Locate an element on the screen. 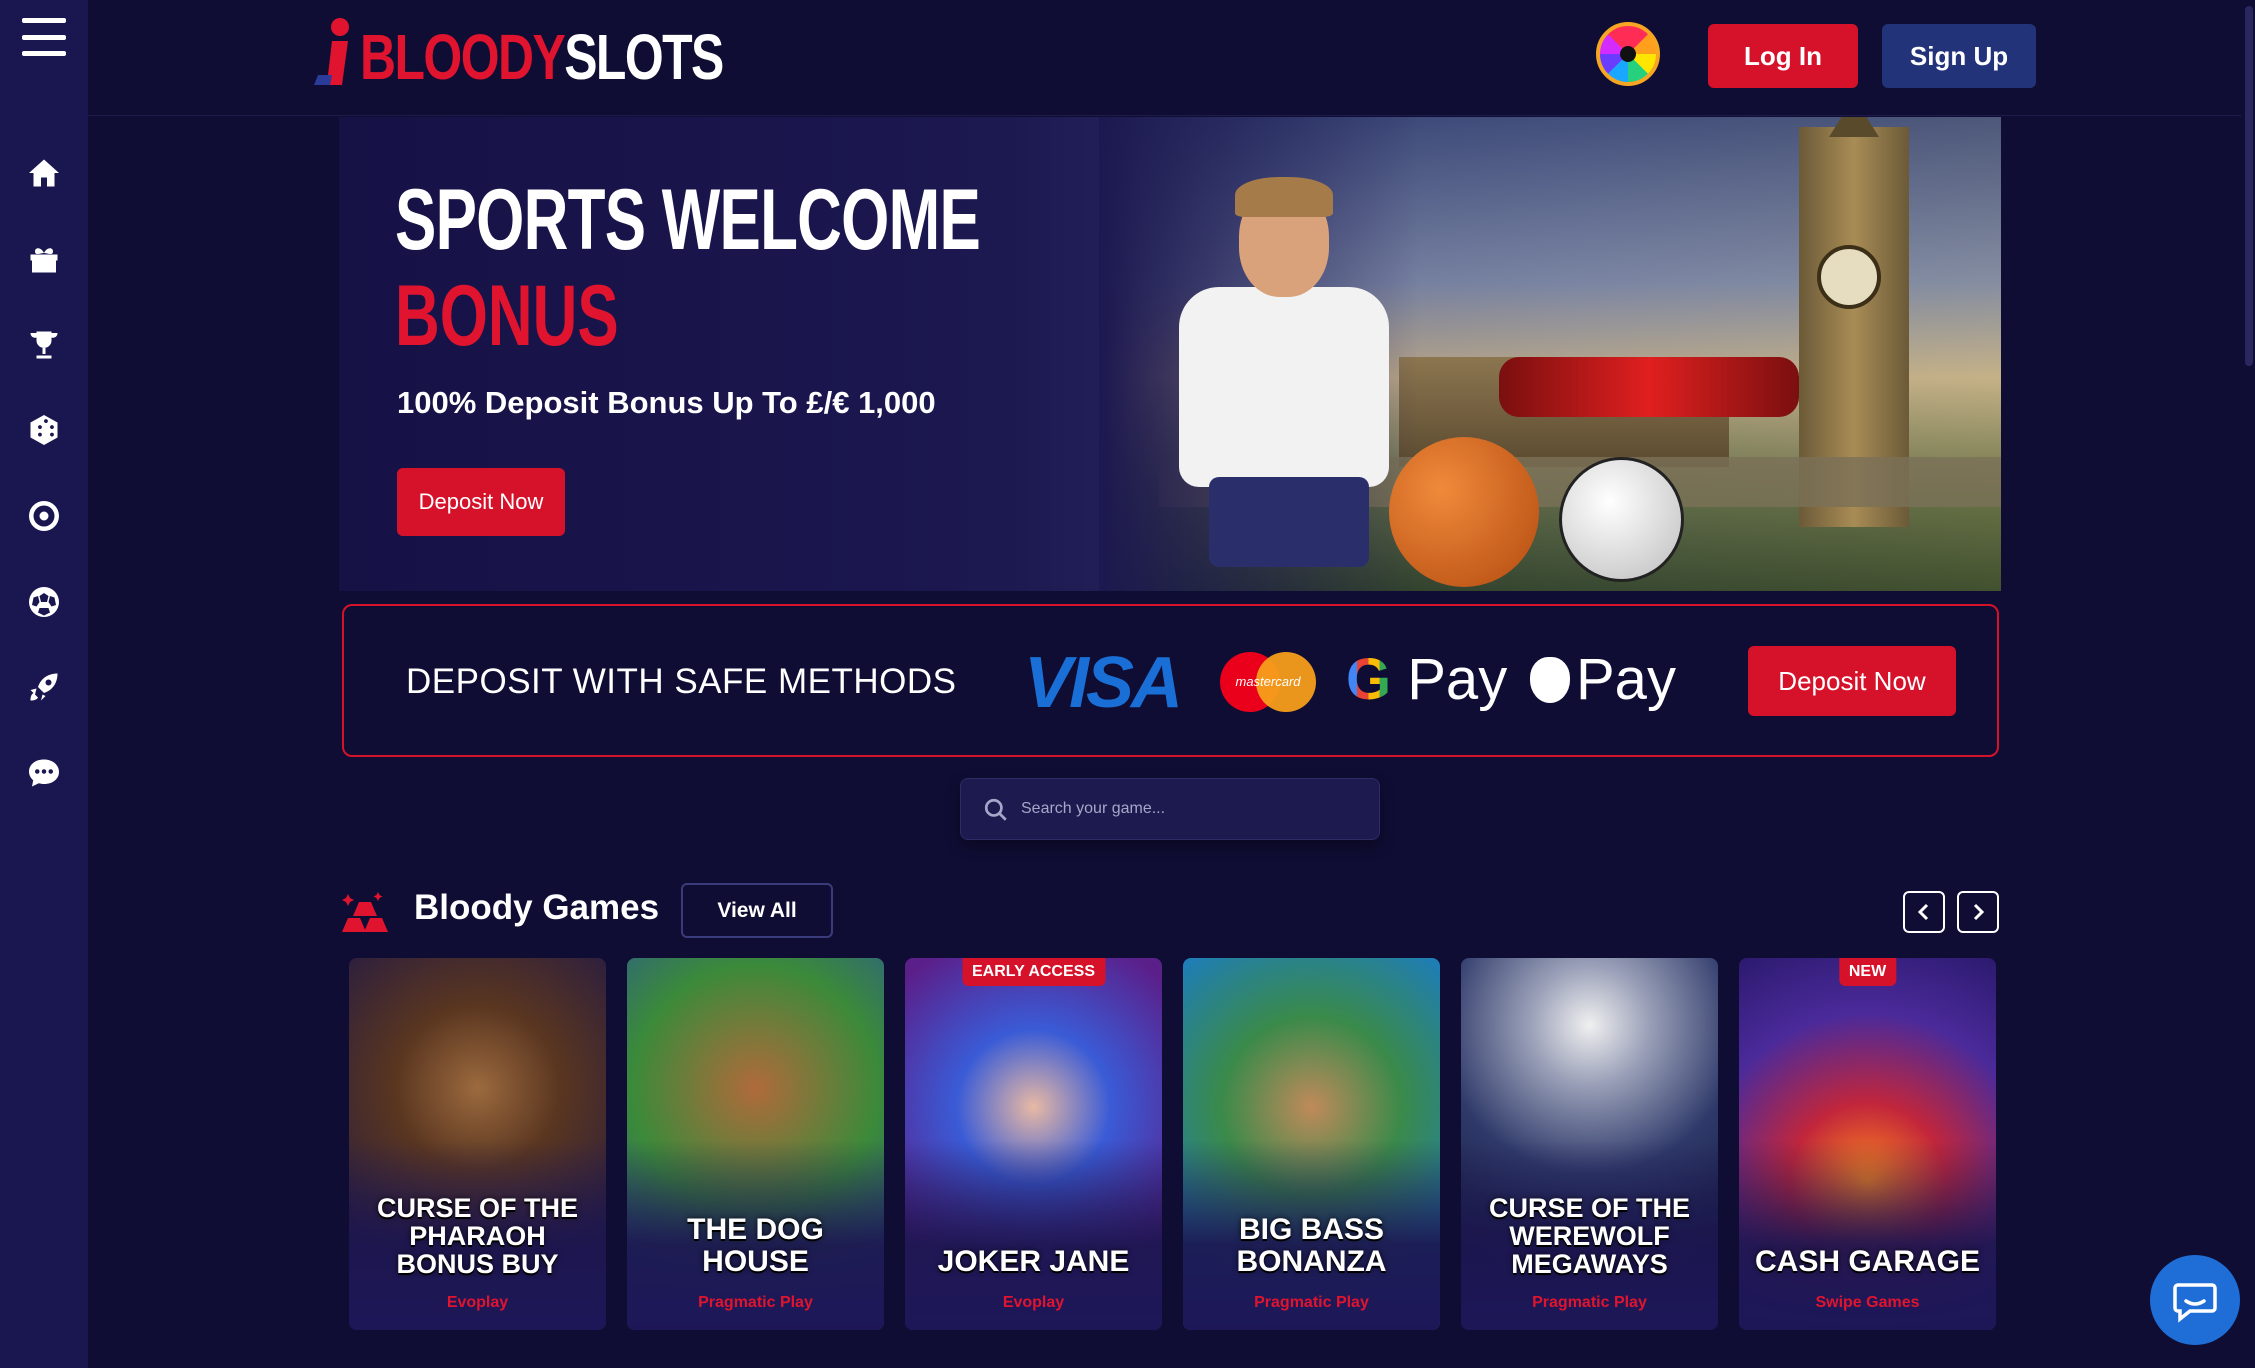  soccer-ball-image is located at coordinates (1621, 519).